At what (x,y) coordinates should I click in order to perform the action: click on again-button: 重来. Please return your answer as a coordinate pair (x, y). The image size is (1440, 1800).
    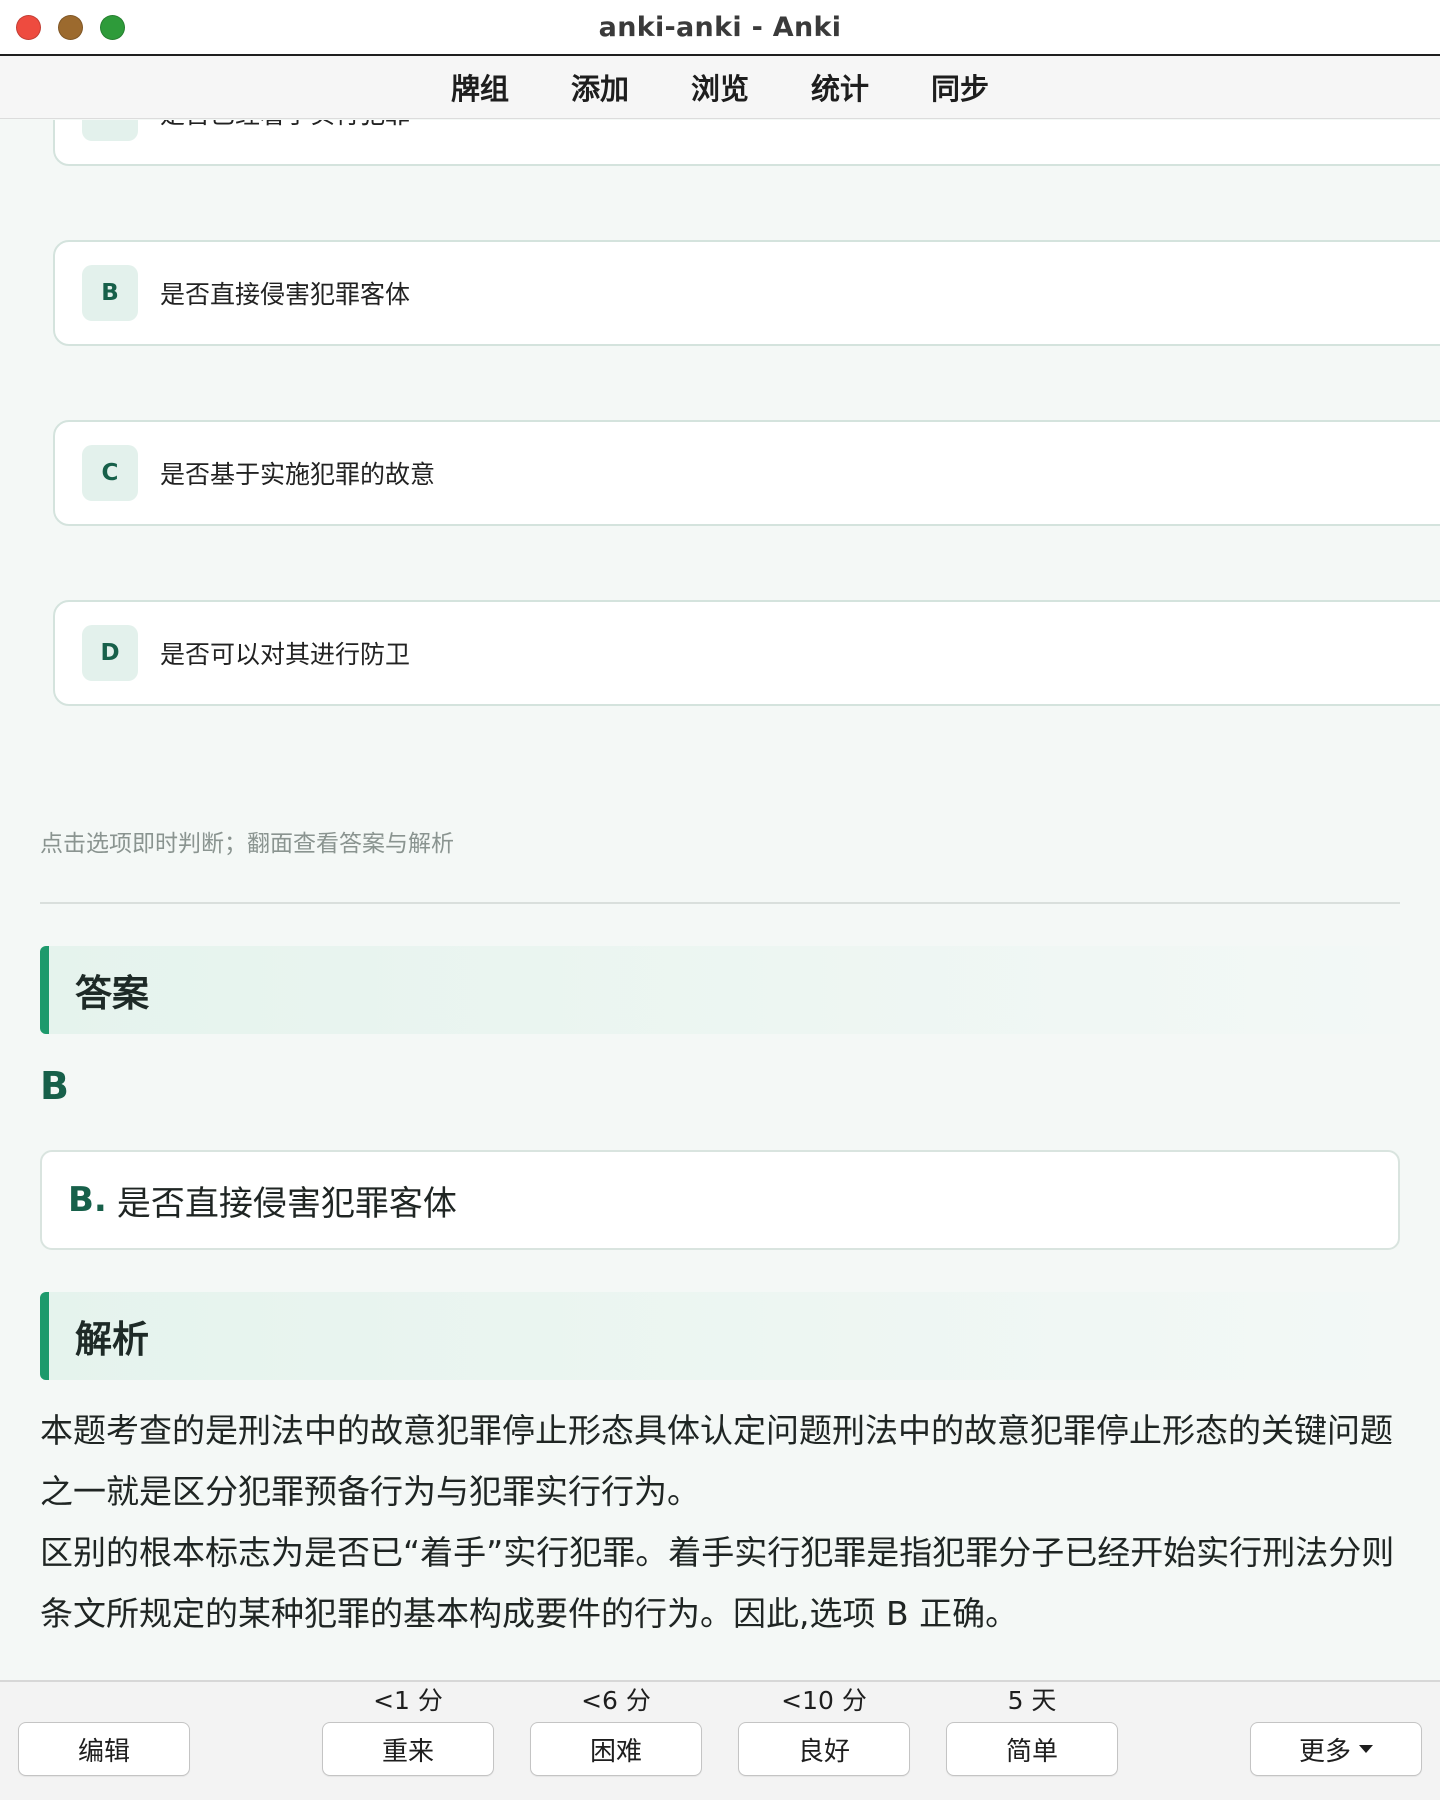
    Looking at the image, I should click on (408, 1749).